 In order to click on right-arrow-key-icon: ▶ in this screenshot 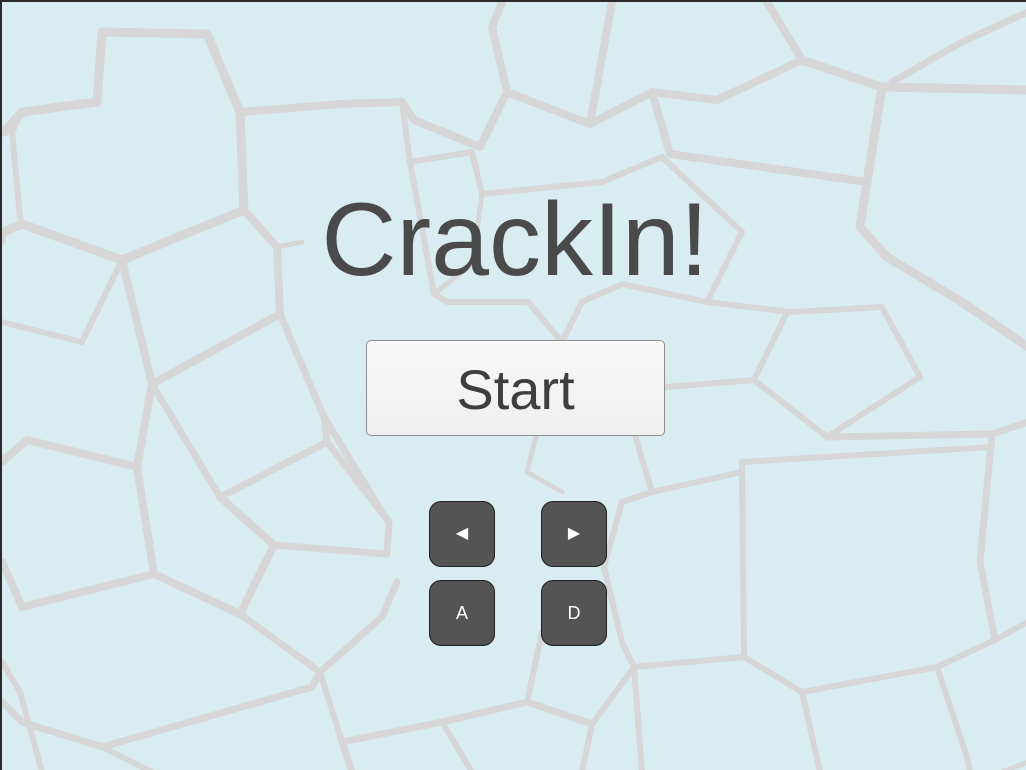, I will do `click(574, 534)`.